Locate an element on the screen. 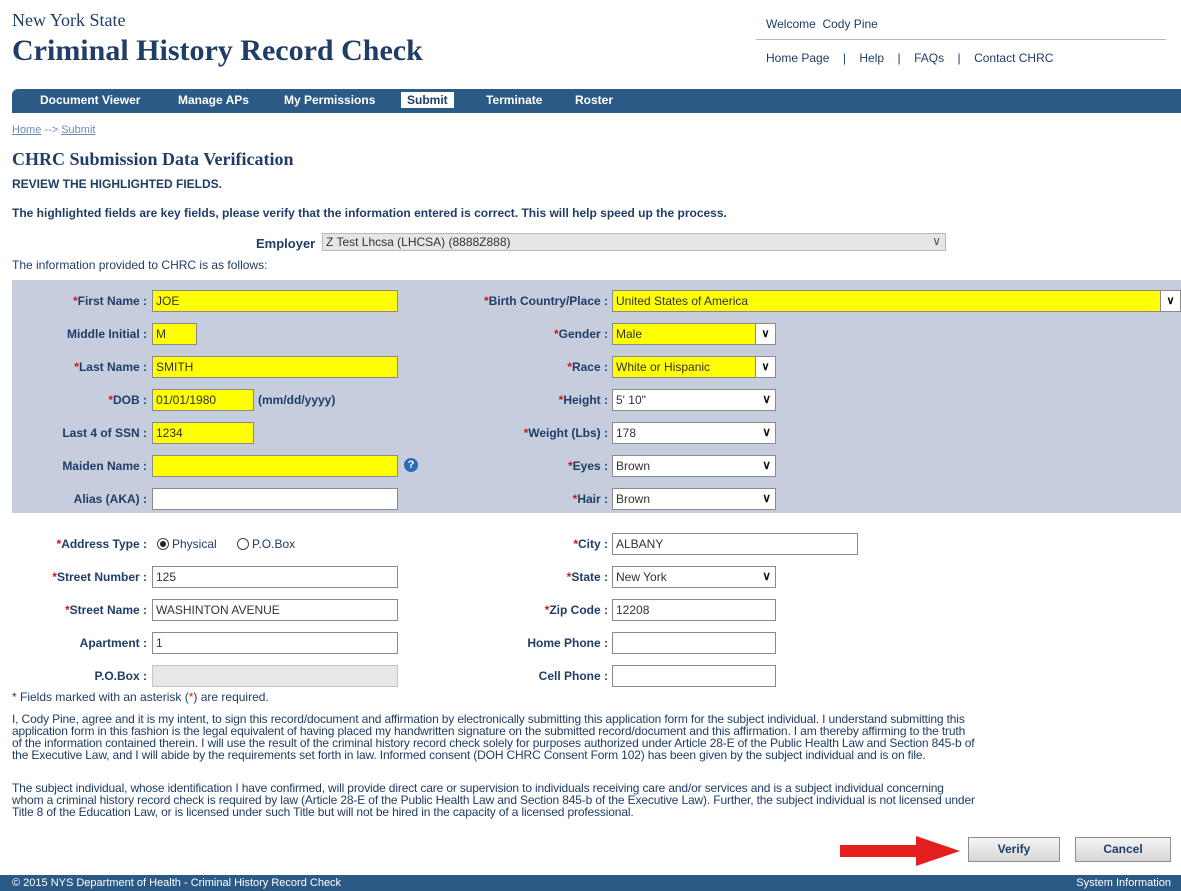 This screenshot has height=891, width=1181. cancel-button: Cancel is located at coordinates (1123, 849).